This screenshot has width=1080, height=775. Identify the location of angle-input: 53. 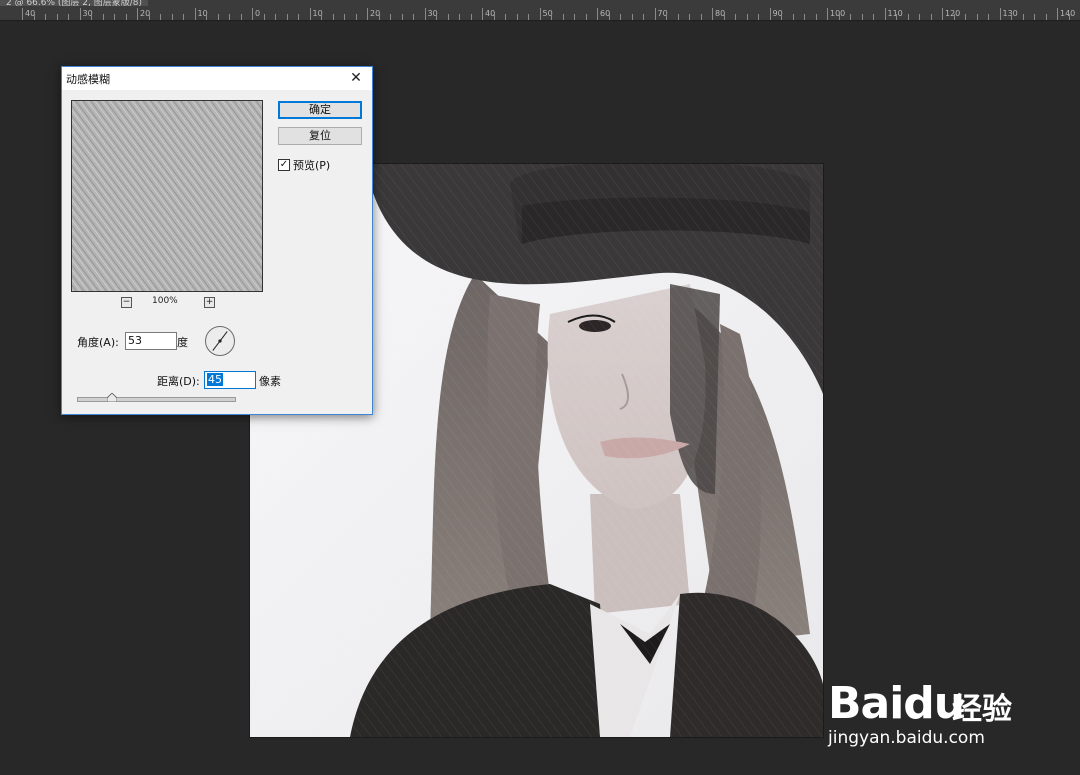
(151, 341).